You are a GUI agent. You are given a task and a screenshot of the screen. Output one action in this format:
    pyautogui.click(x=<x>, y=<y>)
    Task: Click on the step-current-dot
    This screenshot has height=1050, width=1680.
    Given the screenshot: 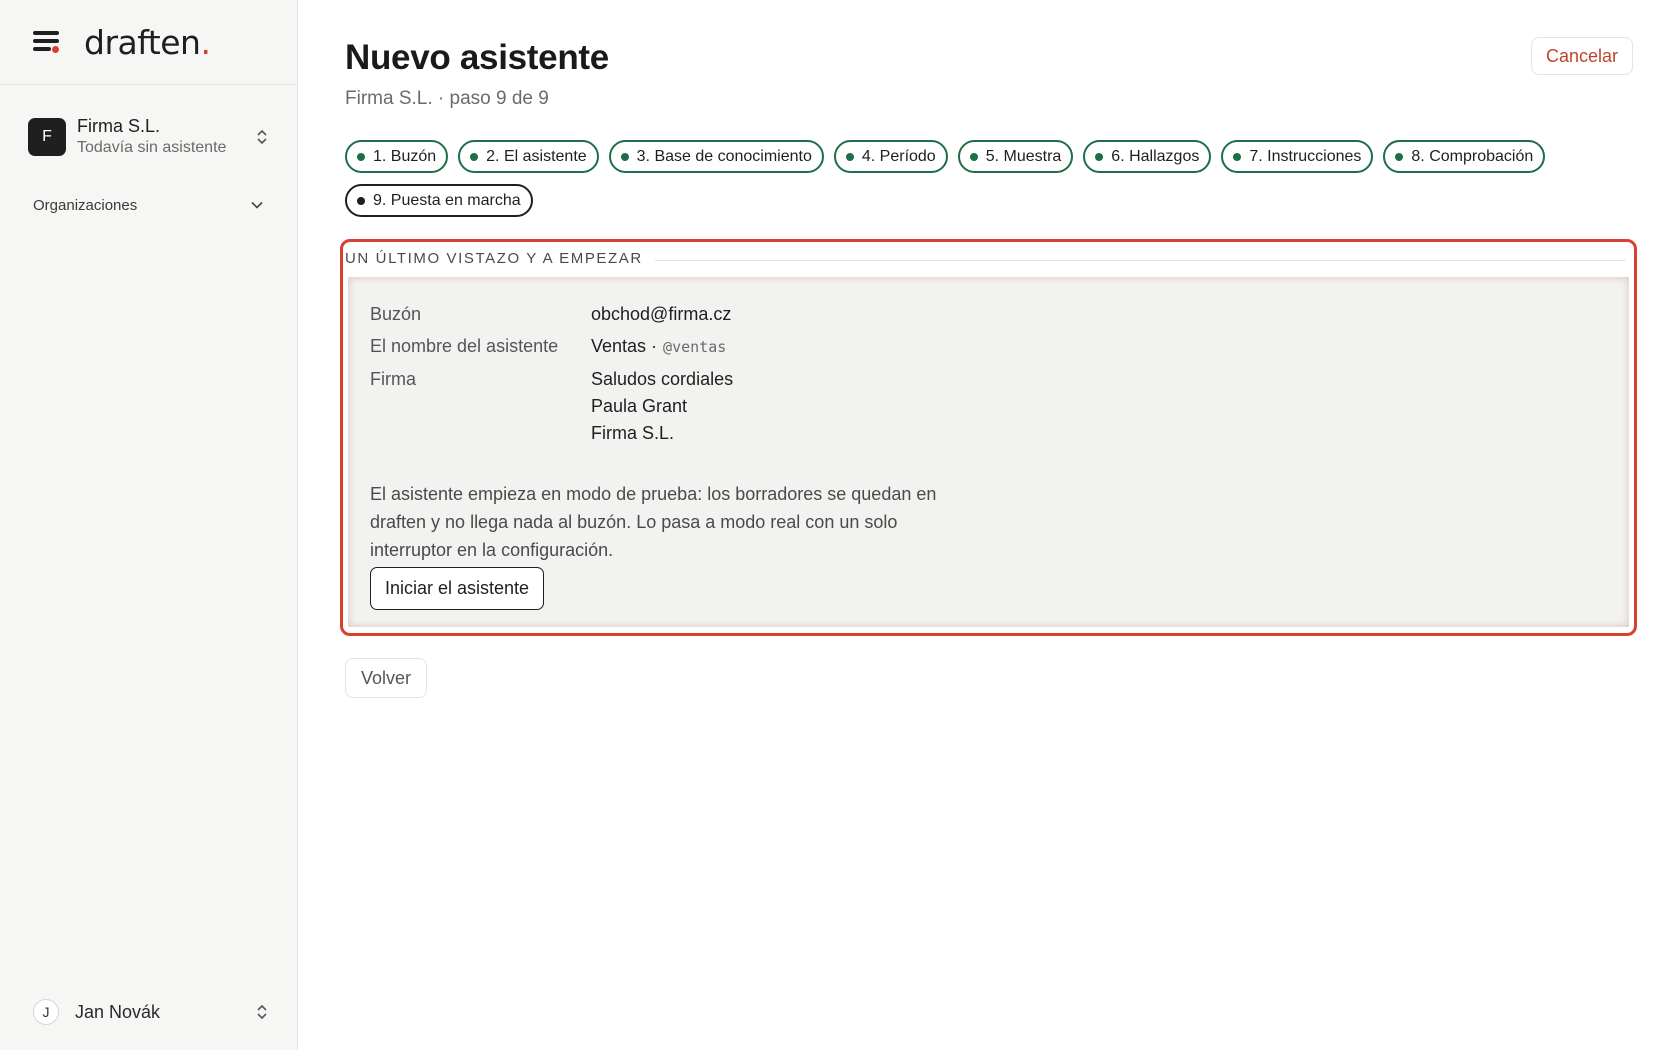 What is the action you would take?
    pyautogui.click(x=361, y=200)
    